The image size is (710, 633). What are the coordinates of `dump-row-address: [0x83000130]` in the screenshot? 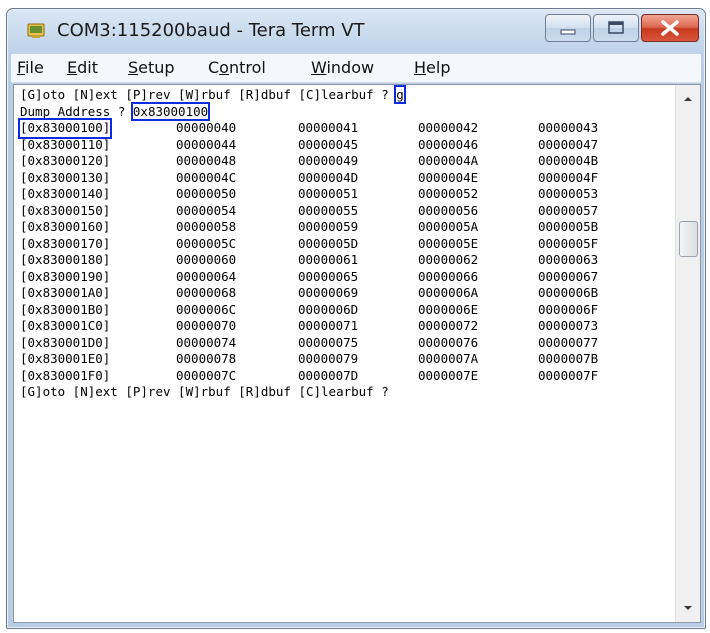 It's located at (65, 177).